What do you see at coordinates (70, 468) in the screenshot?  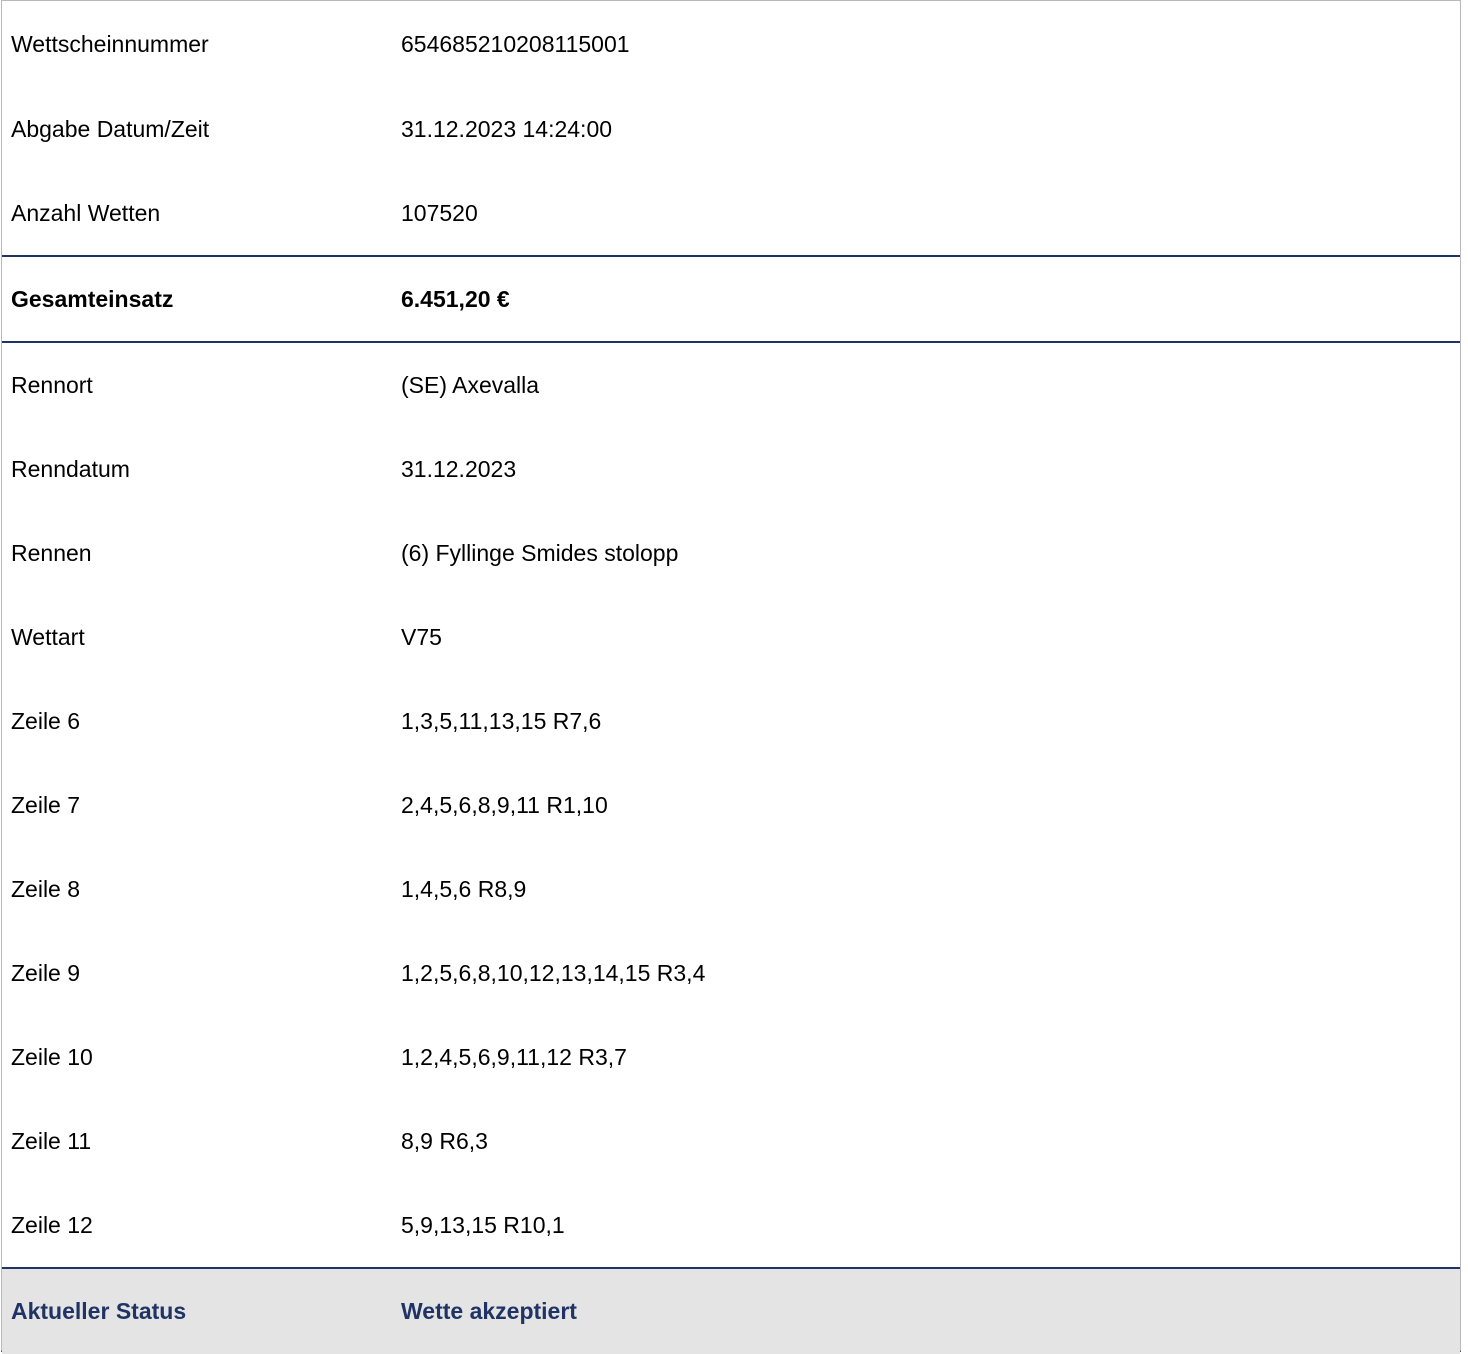 I see `row-label: Renndatum` at bounding box center [70, 468].